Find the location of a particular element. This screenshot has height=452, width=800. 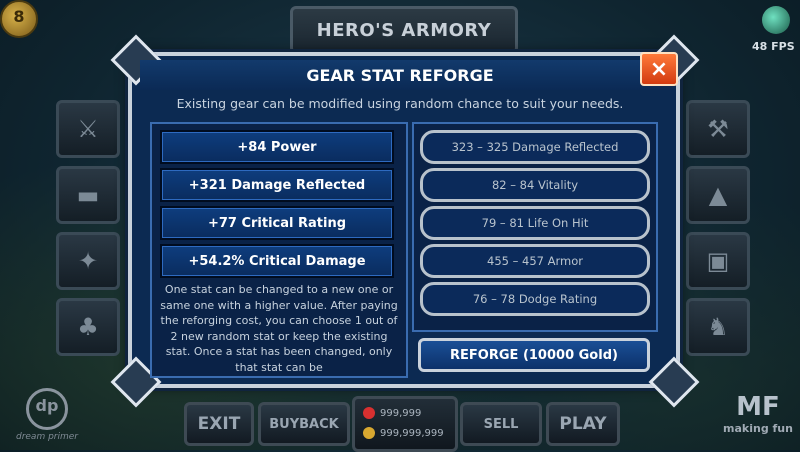

stat-button-power: +84 Power is located at coordinates (277, 147).